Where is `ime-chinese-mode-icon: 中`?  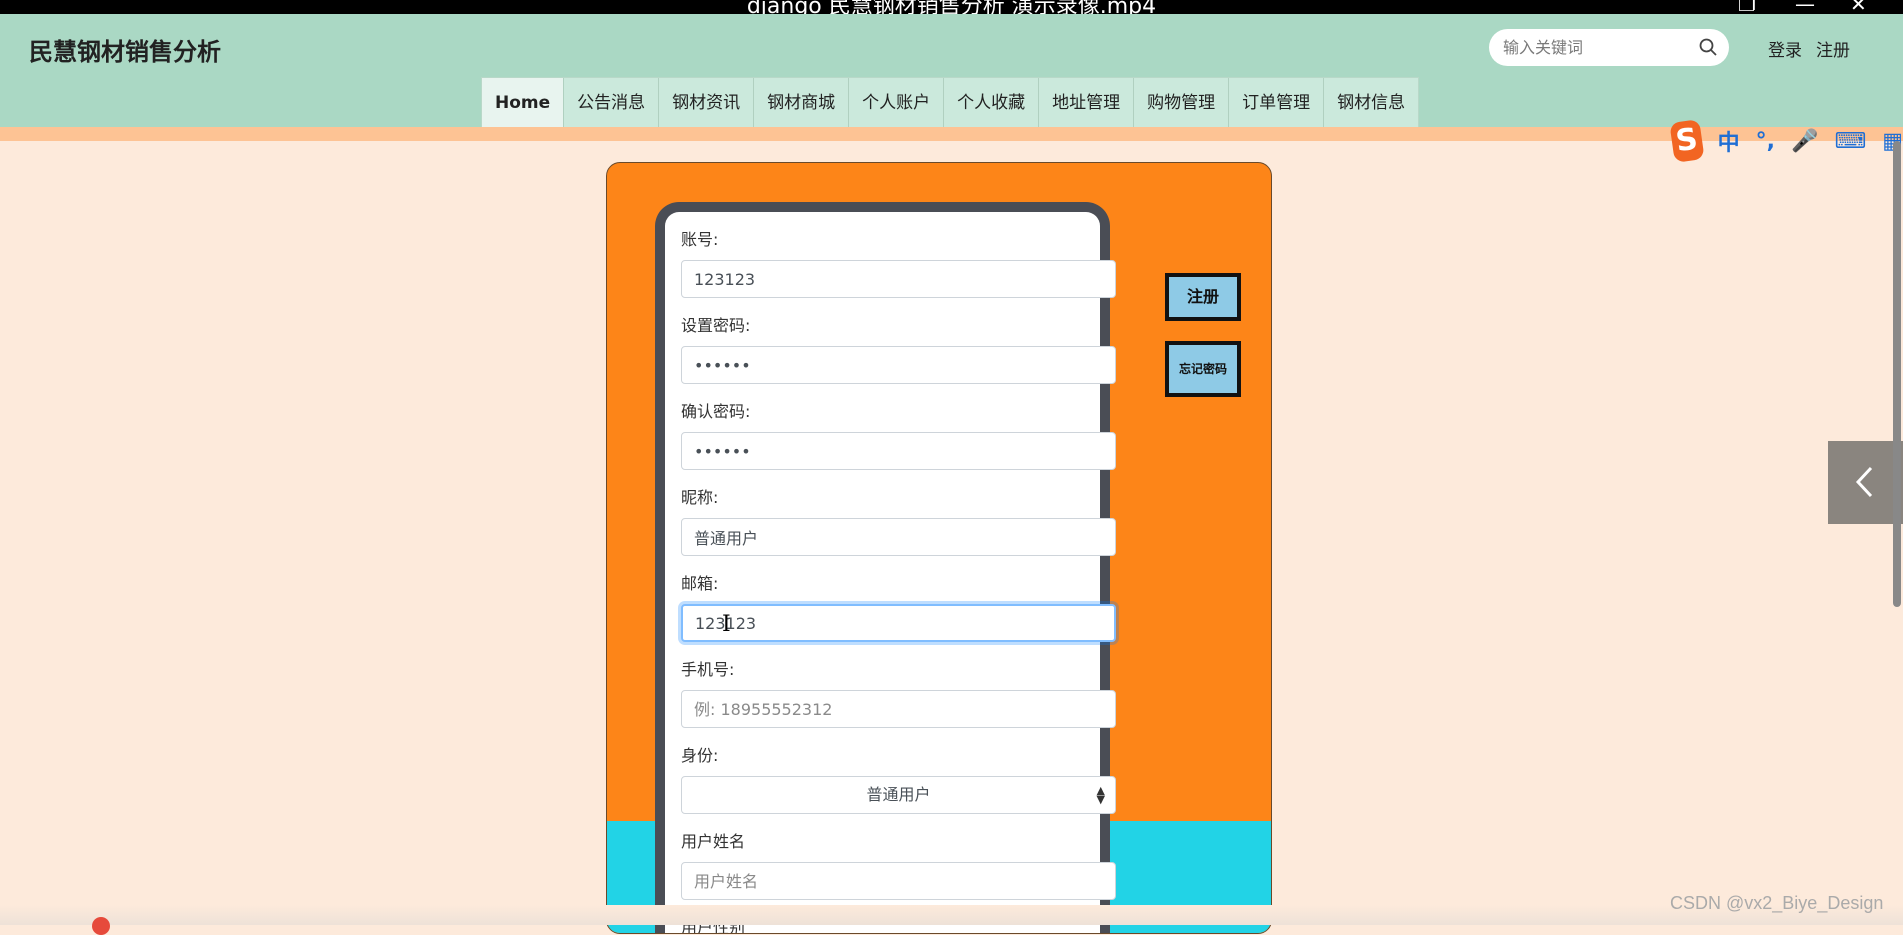 ime-chinese-mode-icon: 中 is located at coordinates (1729, 141).